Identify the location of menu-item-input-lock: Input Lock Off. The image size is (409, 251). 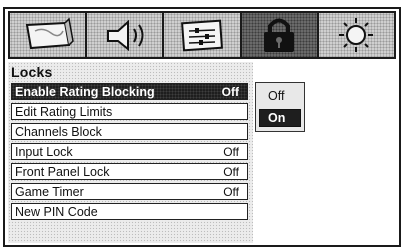
(129, 151).